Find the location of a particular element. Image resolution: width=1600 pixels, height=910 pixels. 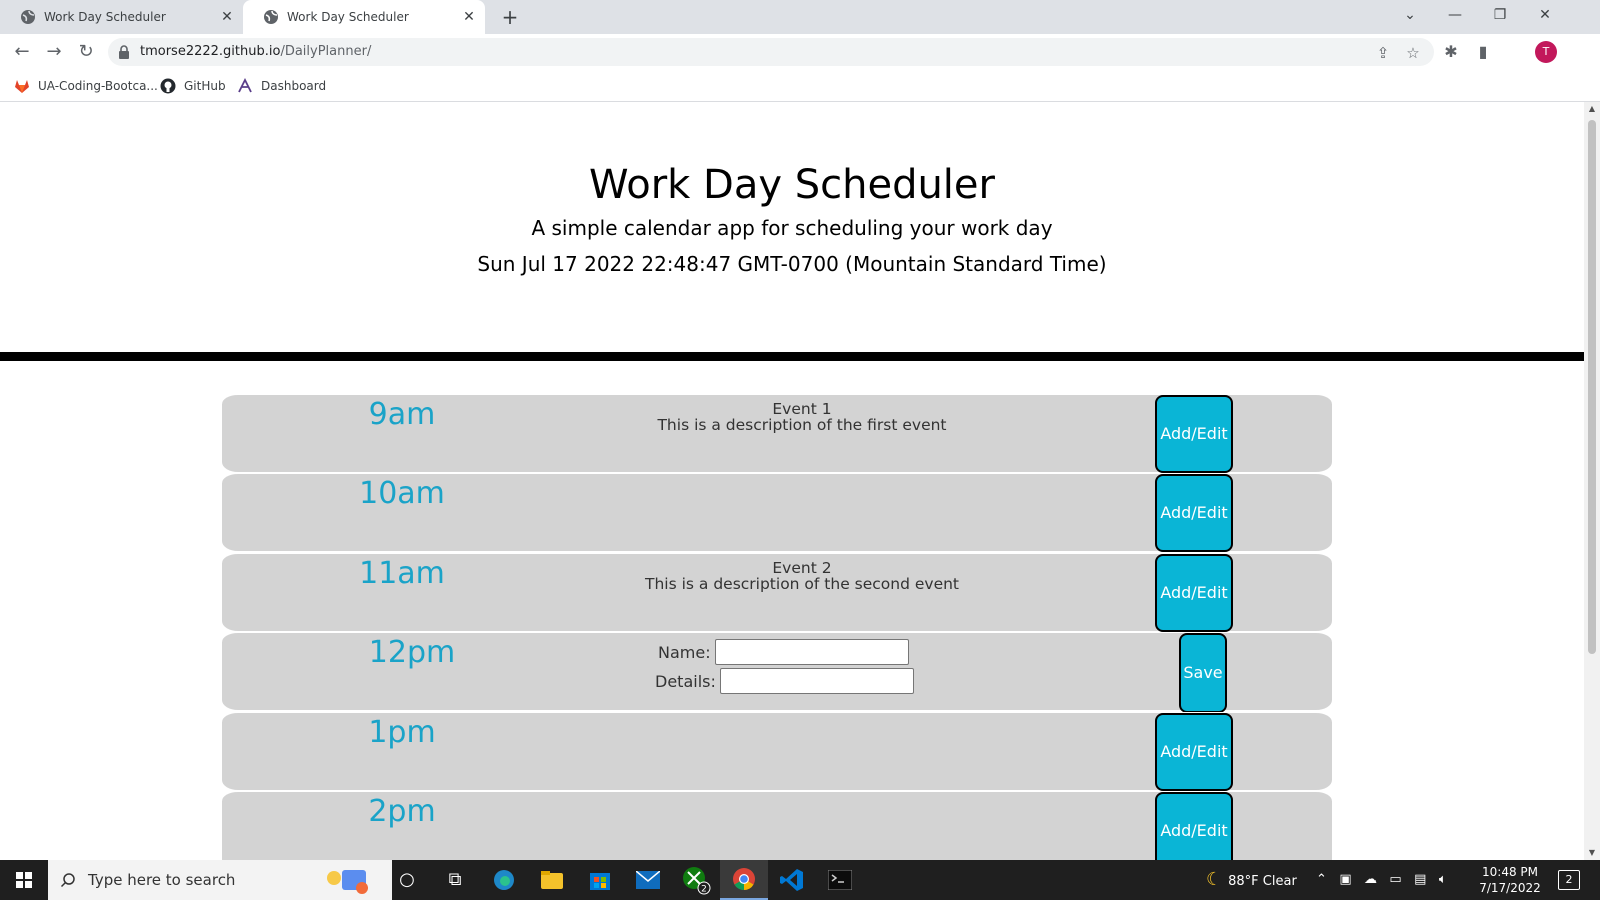

chrome-icon is located at coordinates (744, 880).